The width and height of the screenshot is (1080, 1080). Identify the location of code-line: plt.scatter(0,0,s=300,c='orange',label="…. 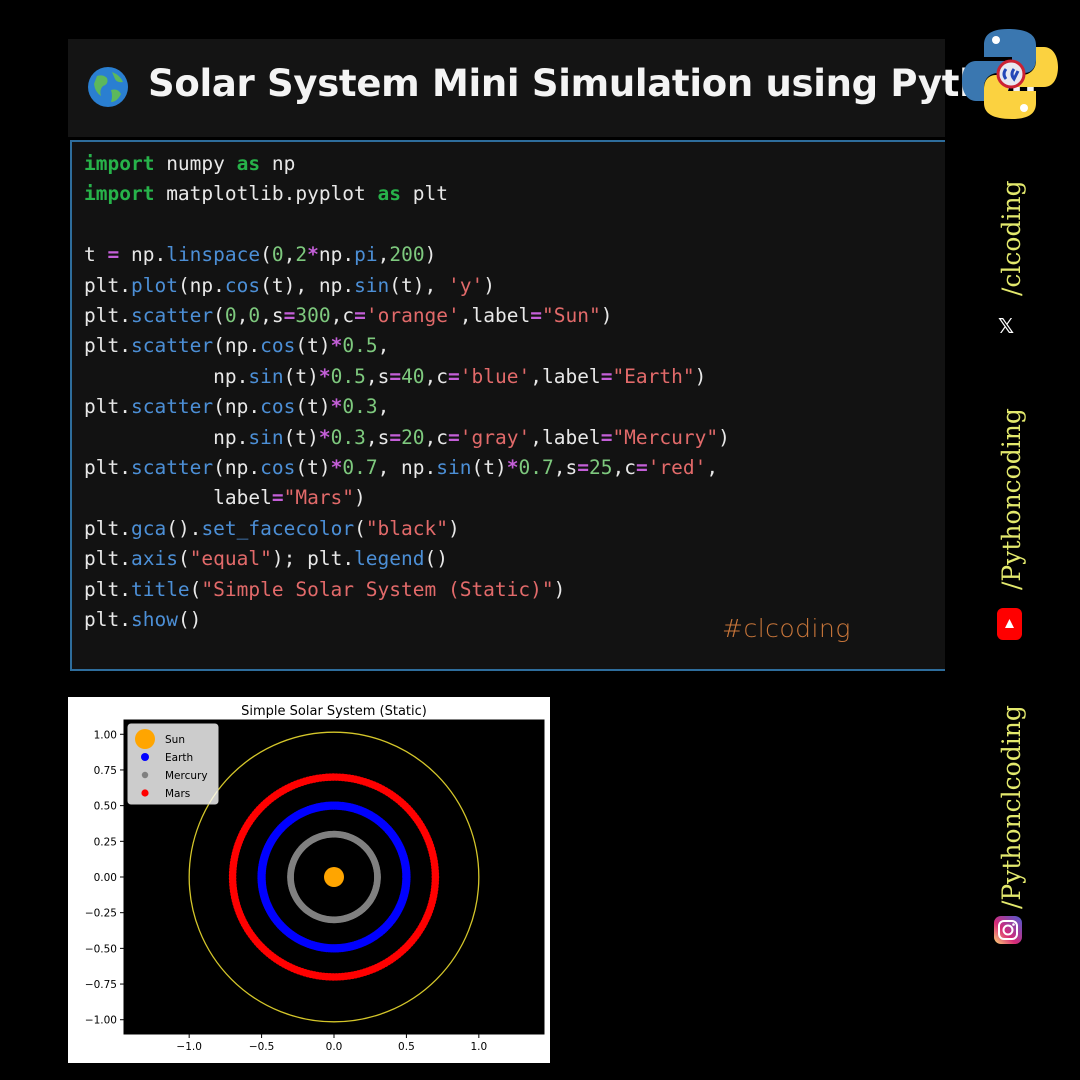
(348, 316).